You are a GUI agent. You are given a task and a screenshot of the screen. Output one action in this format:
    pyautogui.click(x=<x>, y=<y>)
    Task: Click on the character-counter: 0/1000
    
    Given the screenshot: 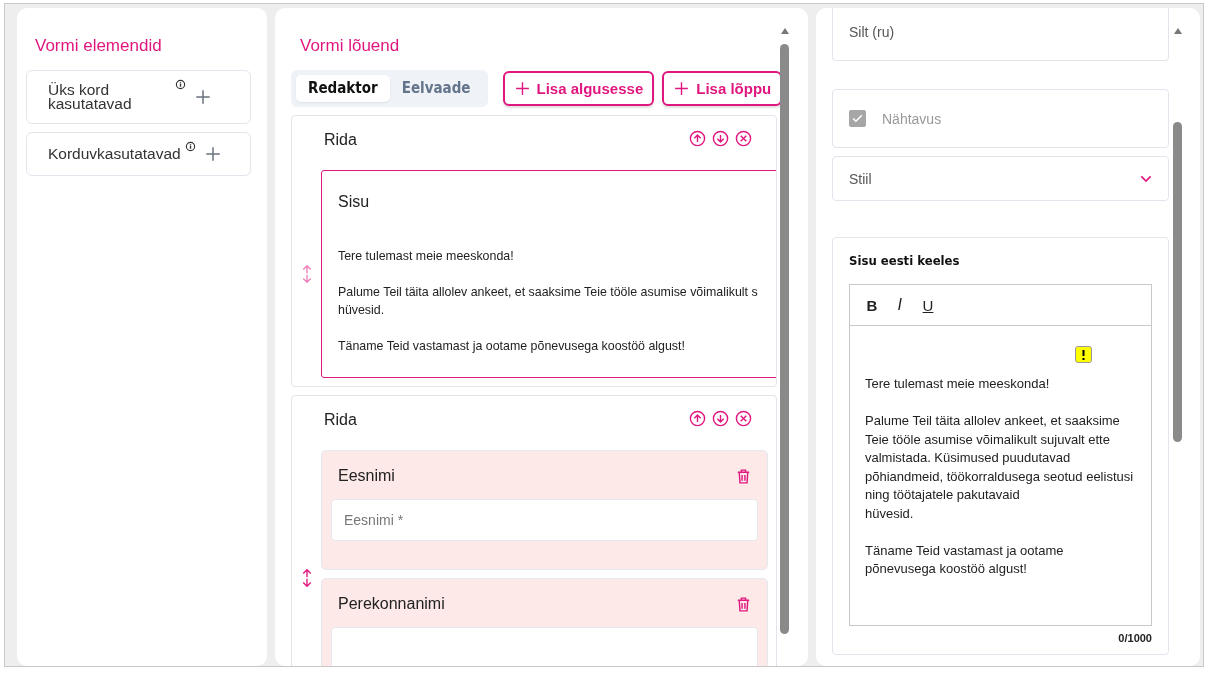 What is the action you would take?
    pyautogui.click(x=1134, y=638)
    